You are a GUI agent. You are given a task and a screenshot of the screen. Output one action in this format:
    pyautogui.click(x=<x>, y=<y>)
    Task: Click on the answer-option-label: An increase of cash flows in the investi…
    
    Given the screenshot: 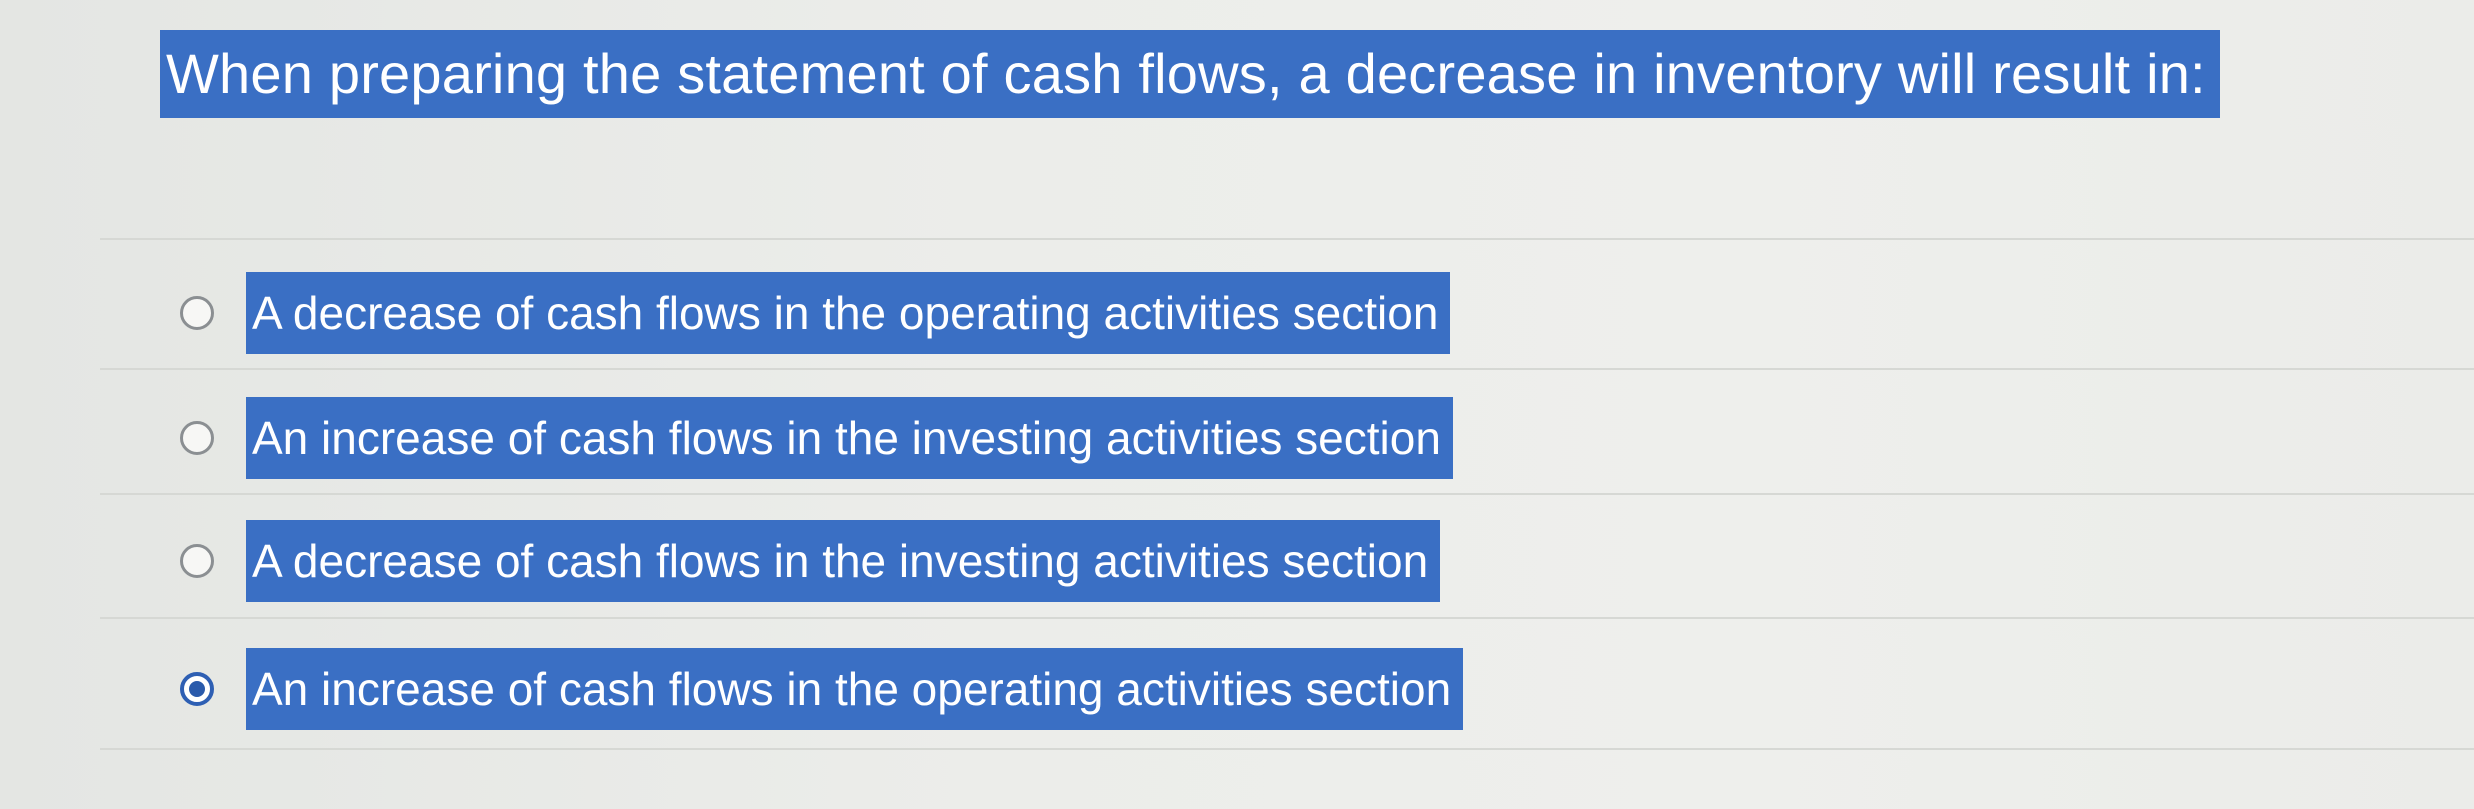 What is the action you would take?
    pyautogui.click(x=849, y=438)
    